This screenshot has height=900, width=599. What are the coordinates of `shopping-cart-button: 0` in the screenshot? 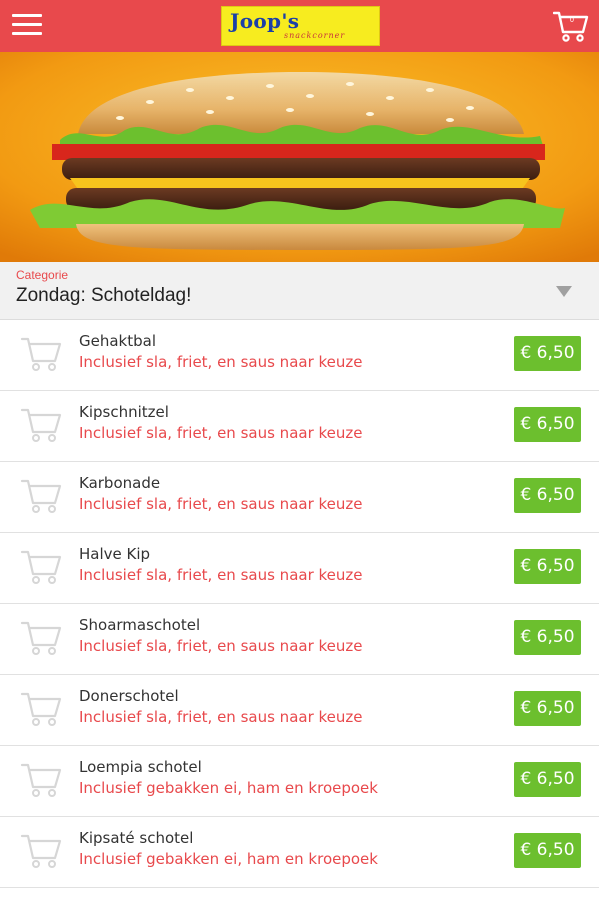 It's located at (570, 27).